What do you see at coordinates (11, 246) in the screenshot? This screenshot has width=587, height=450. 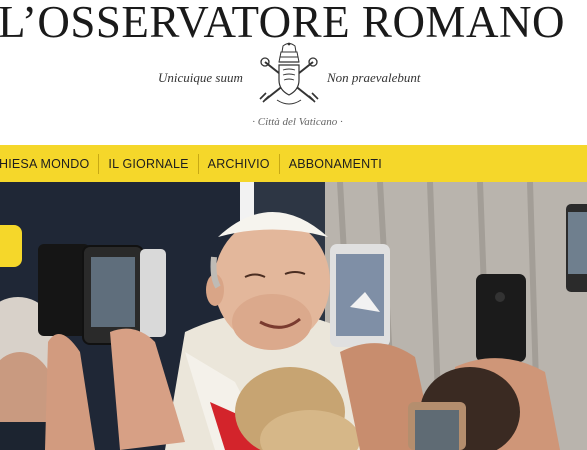 I see `hero-overlay-tab` at bounding box center [11, 246].